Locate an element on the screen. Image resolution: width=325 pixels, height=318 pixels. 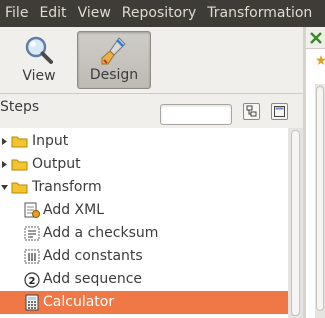
collapse-all-button is located at coordinates (279, 111).